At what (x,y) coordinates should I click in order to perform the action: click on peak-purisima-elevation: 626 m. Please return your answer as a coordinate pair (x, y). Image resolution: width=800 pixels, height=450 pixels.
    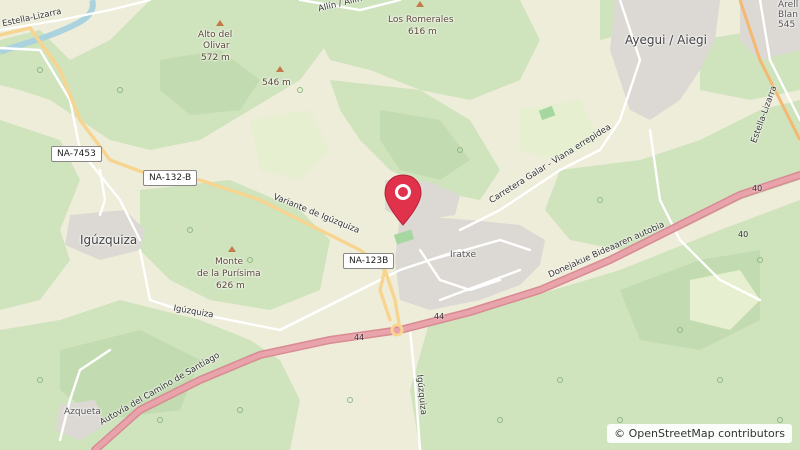
    Looking at the image, I should click on (230, 286).